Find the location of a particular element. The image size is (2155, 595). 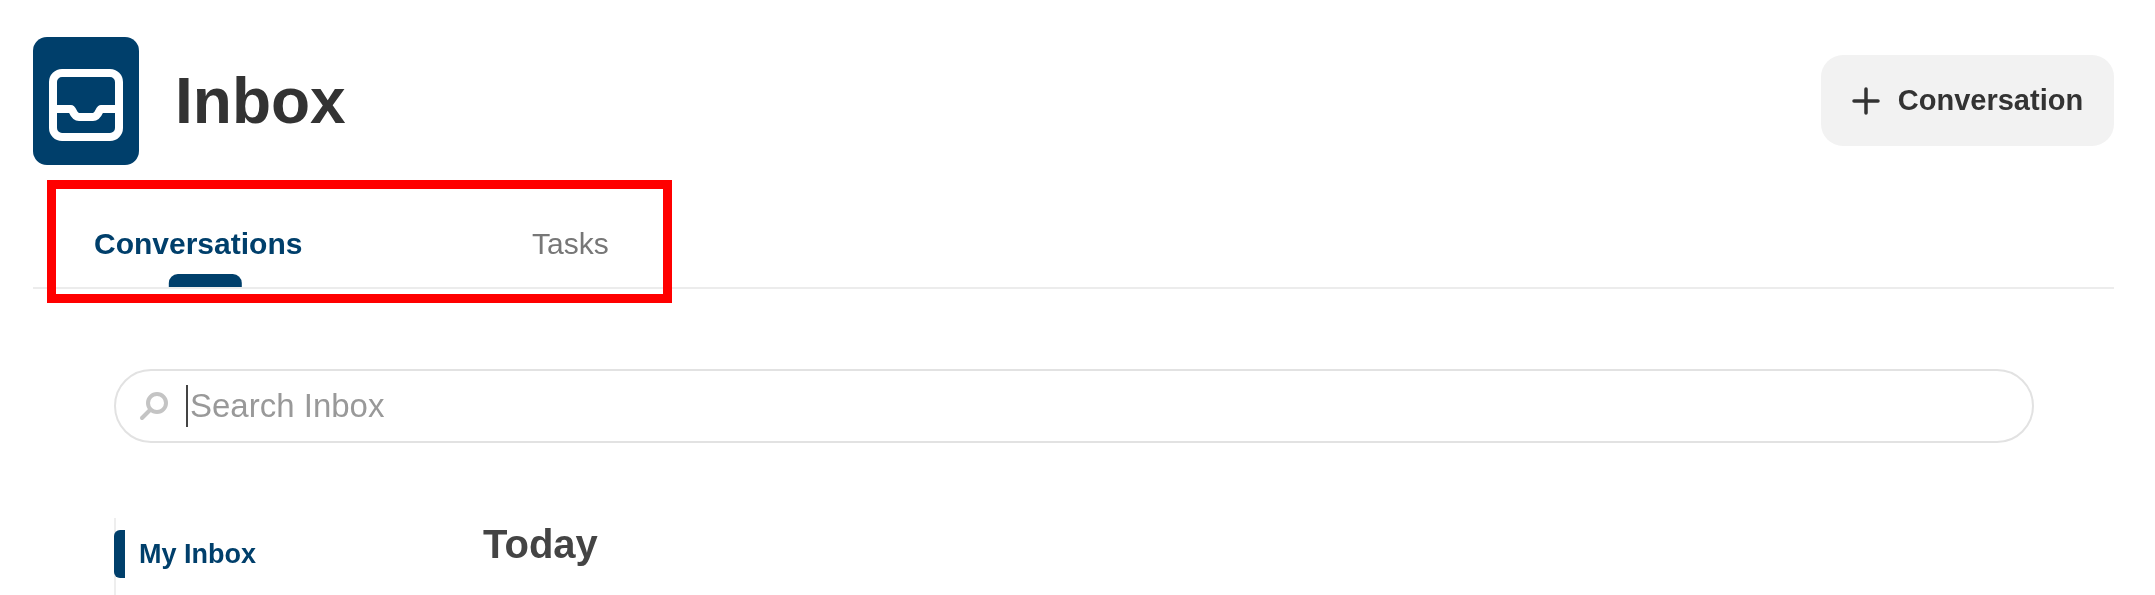

inbox-icon is located at coordinates (86, 101).